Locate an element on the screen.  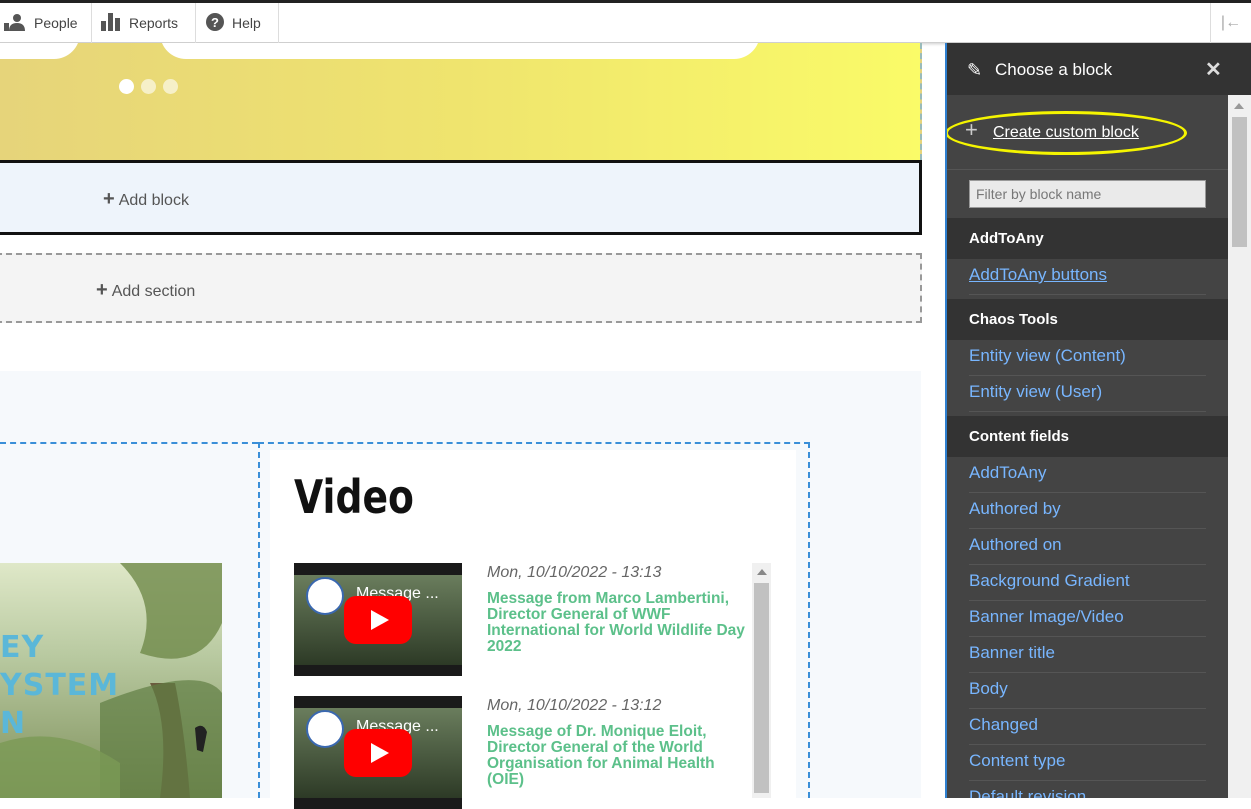
highlight-ellipse is located at coordinates (1067, 133).